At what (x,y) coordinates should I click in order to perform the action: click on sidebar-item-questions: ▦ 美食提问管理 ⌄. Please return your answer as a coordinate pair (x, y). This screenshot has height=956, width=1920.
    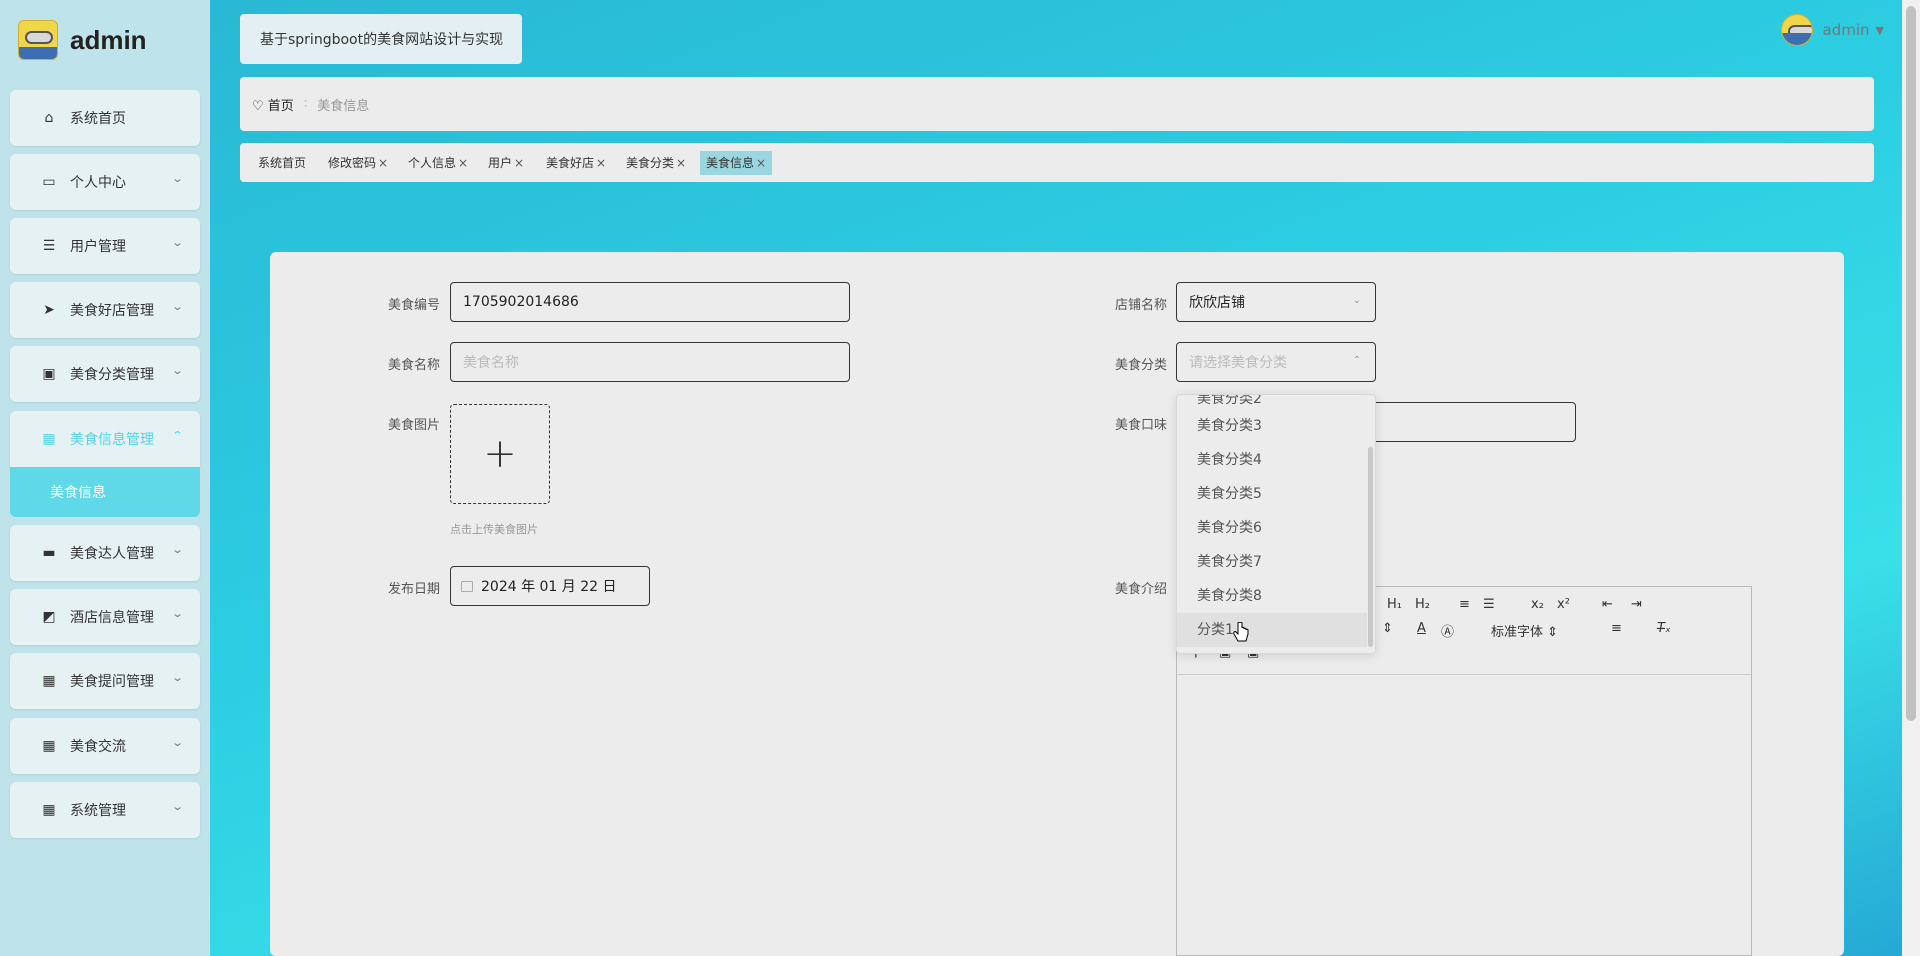
    Looking at the image, I should click on (105, 681).